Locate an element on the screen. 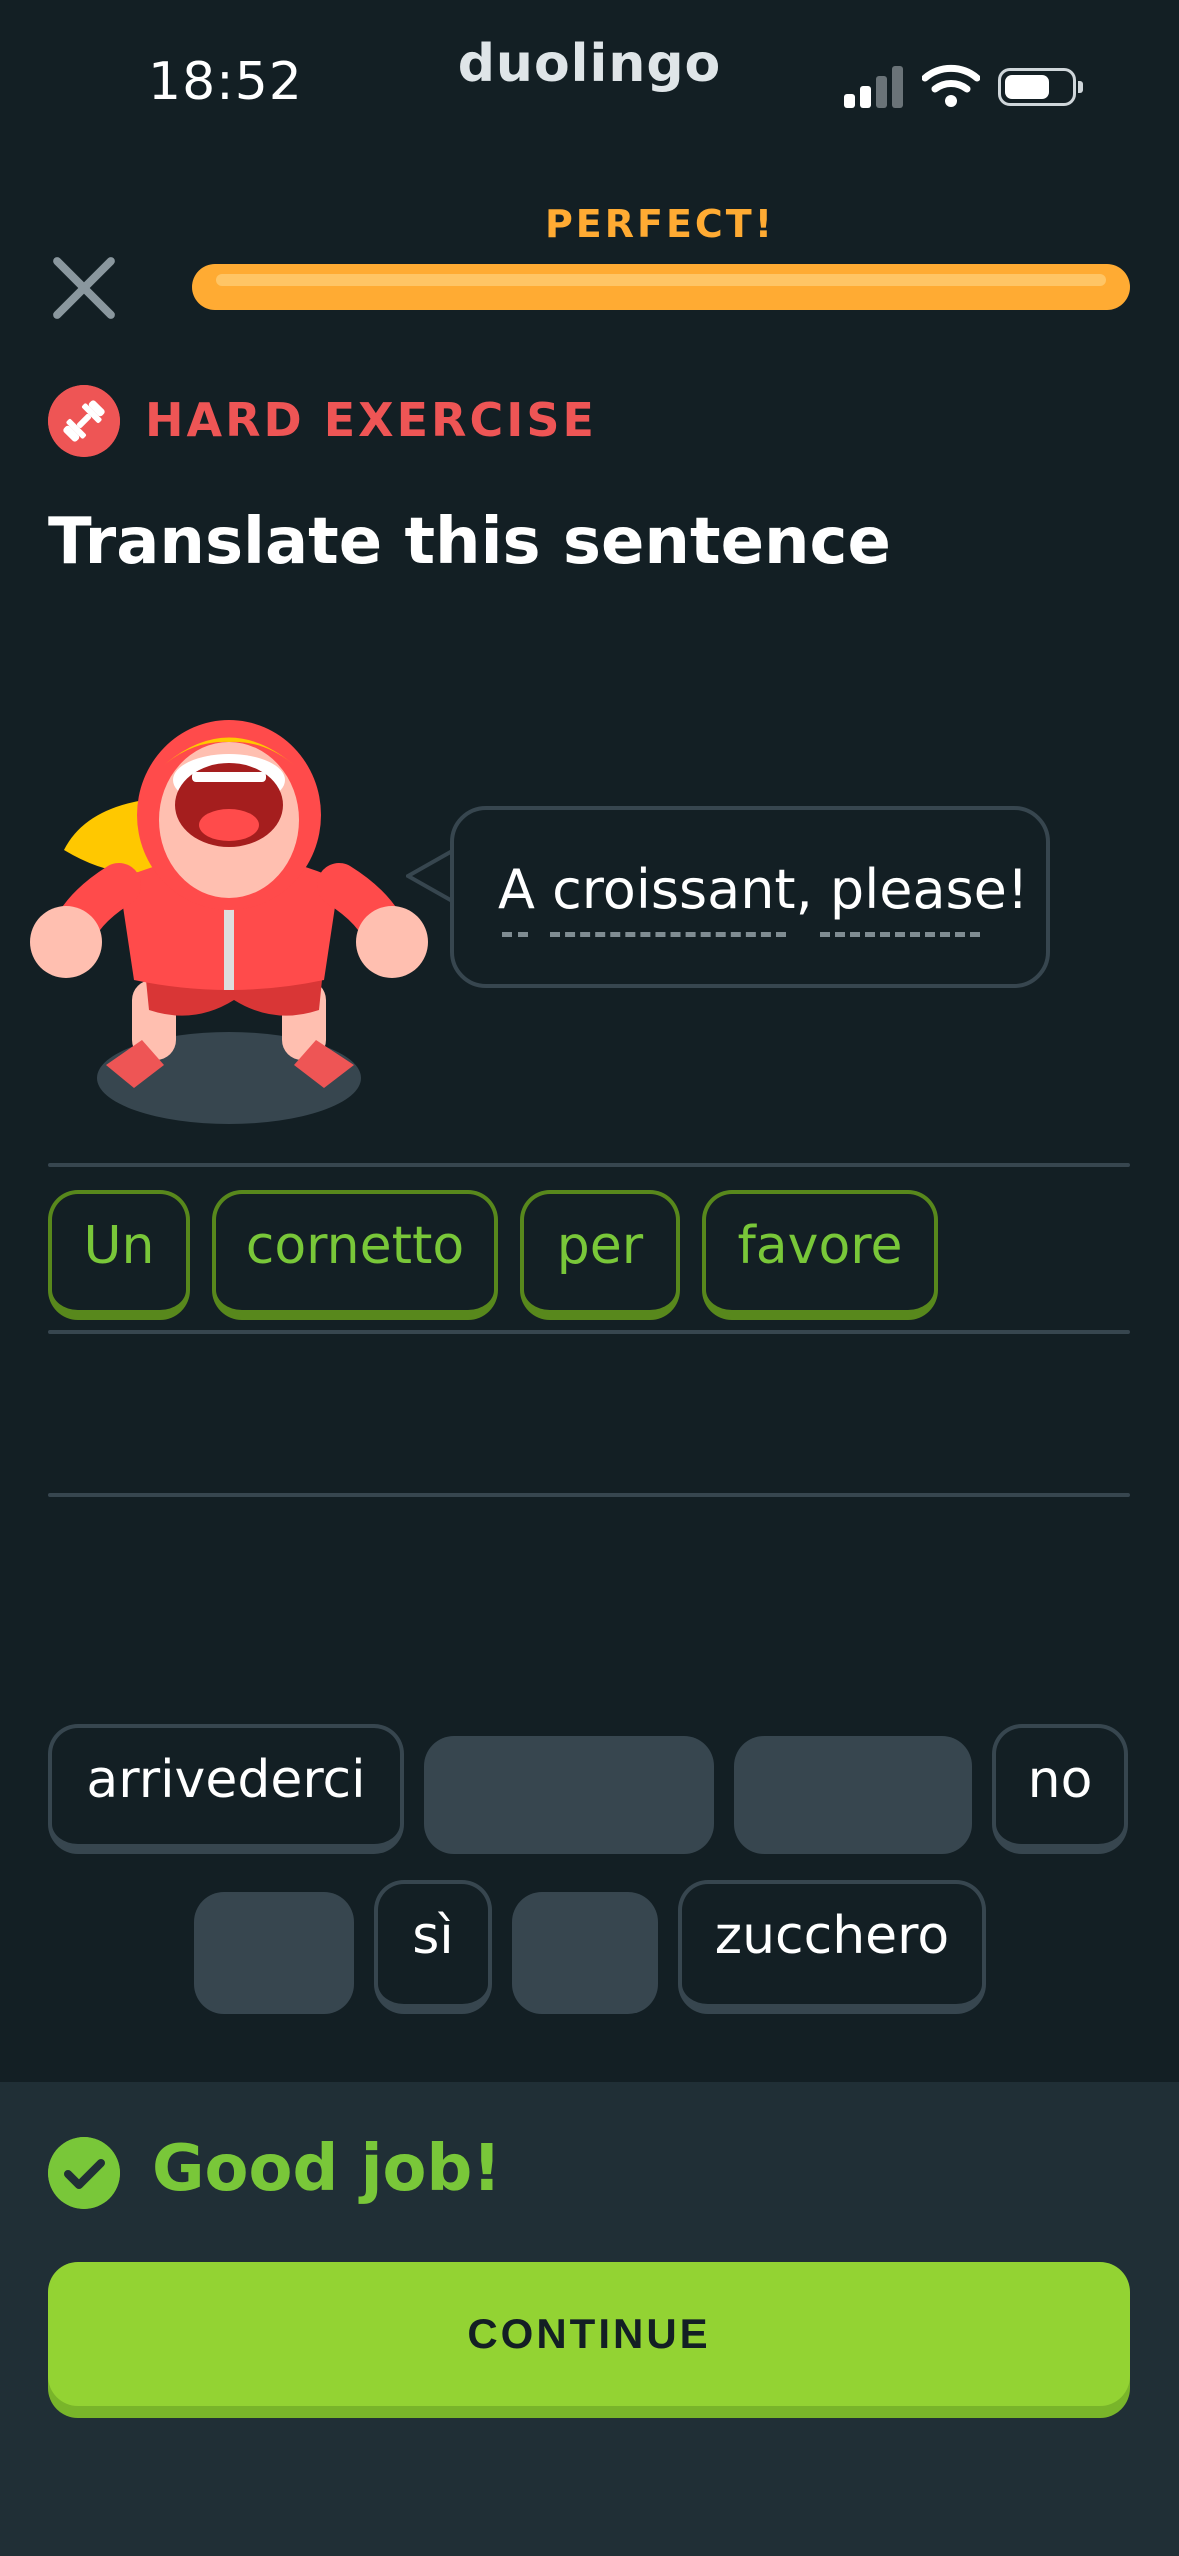  battery-icon is located at coordinates (1040, 87).